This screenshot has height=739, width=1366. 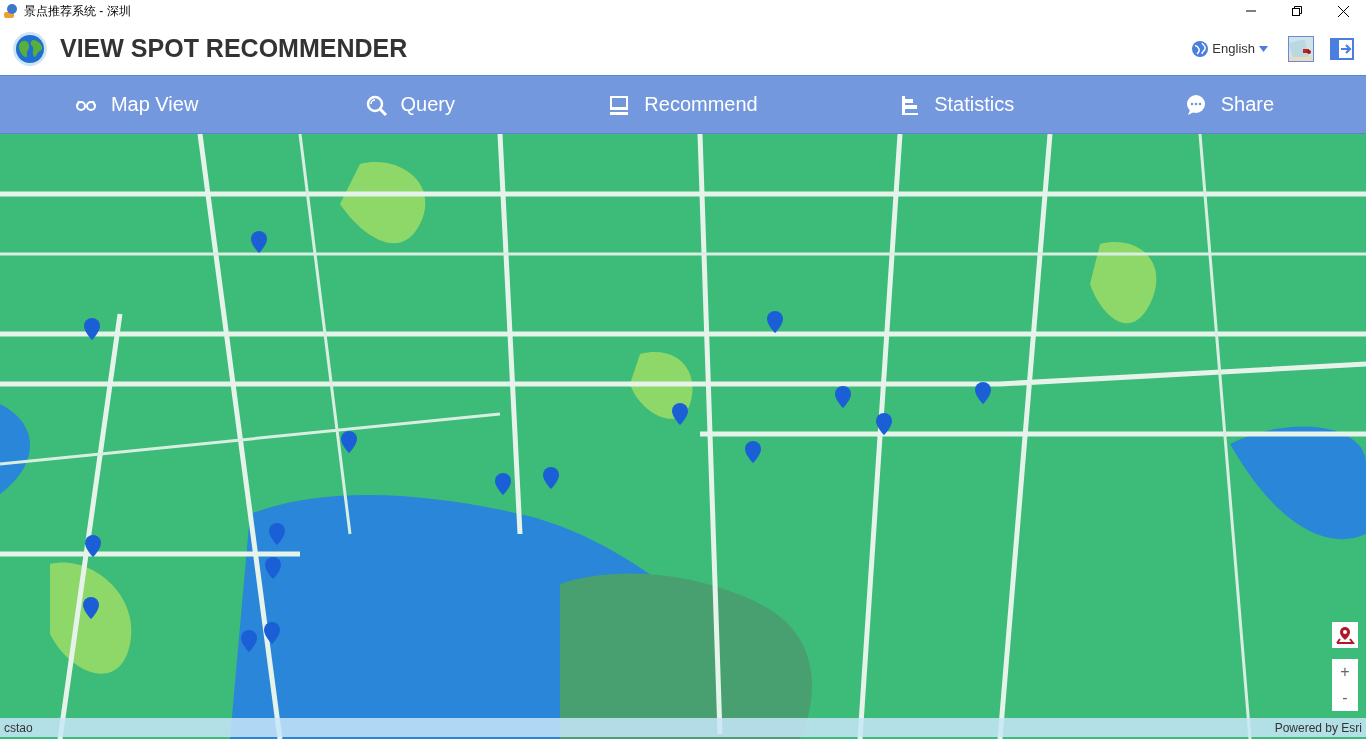 What do you see at coordinates (78, 11) in the screenshot?
I see `window-title: 景点推荐系统 - 深圳` at bounding box center [78, 11].